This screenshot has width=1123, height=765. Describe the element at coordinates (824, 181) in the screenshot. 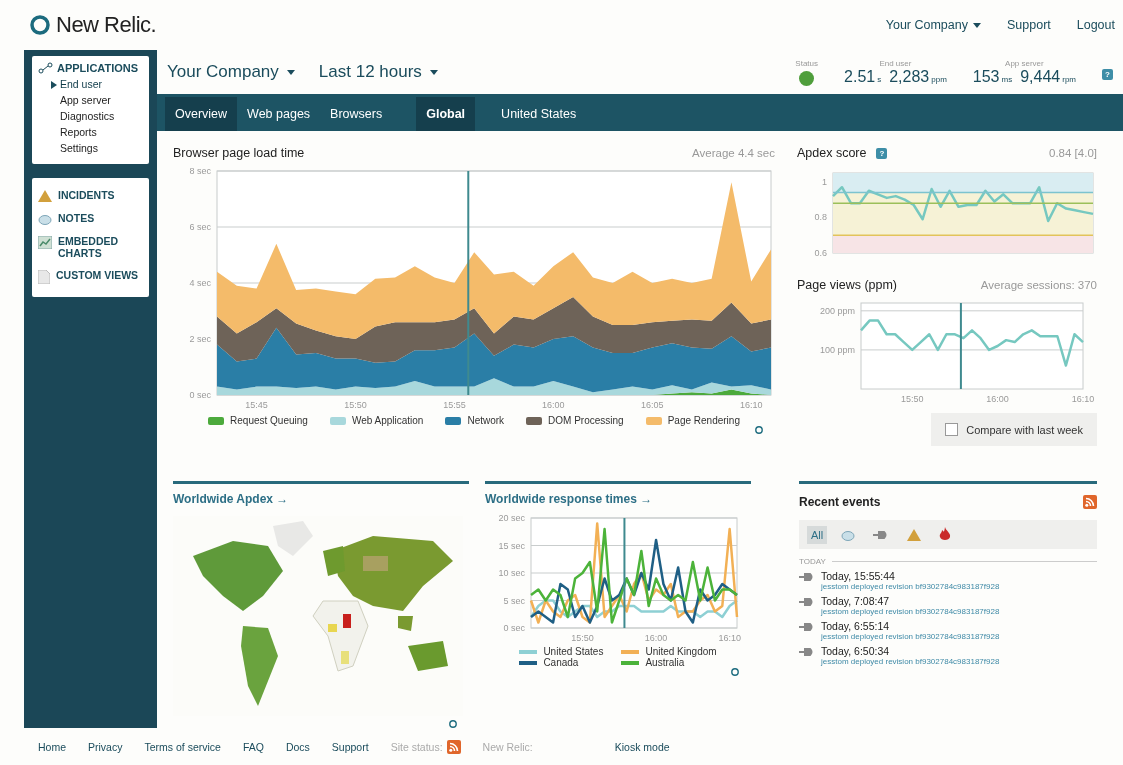

I see `axis-label: 1` at that location.